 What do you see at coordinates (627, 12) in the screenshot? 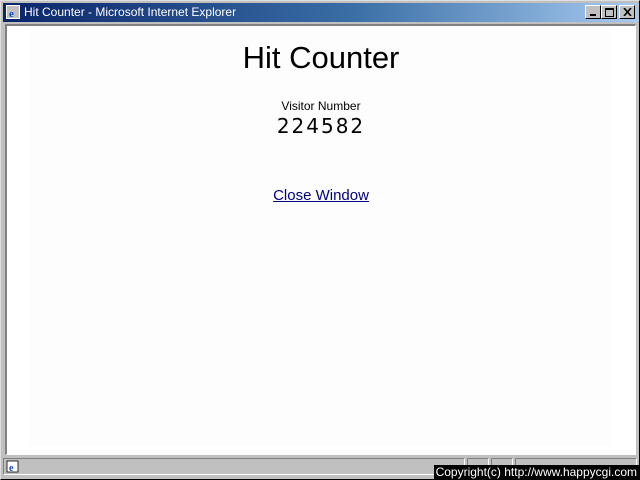
I see `close-button` at bounding box center [627, 12].